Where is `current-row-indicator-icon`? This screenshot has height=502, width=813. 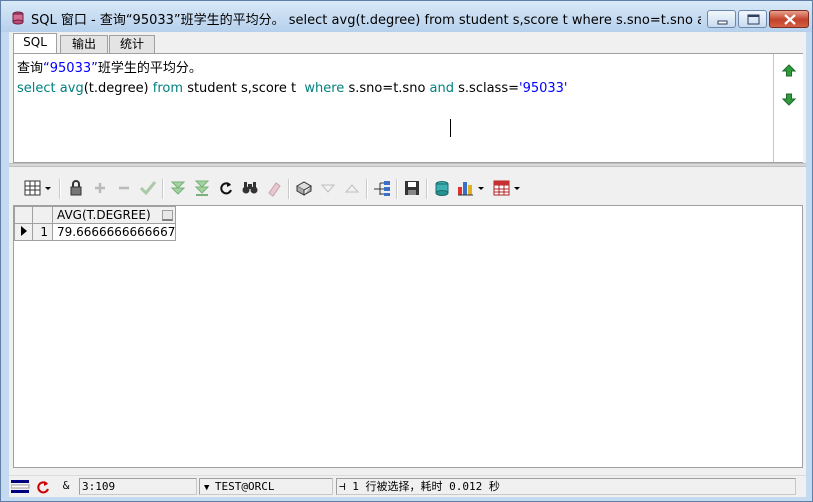 current-row-indicator-icon is located at coordinates (23, 232).